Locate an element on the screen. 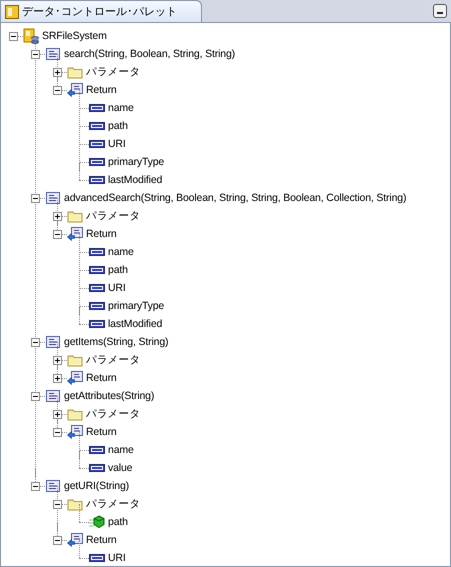 The width and height of the screenshot is (451, 567). data-source-icon is located at coordinates (31, 36).